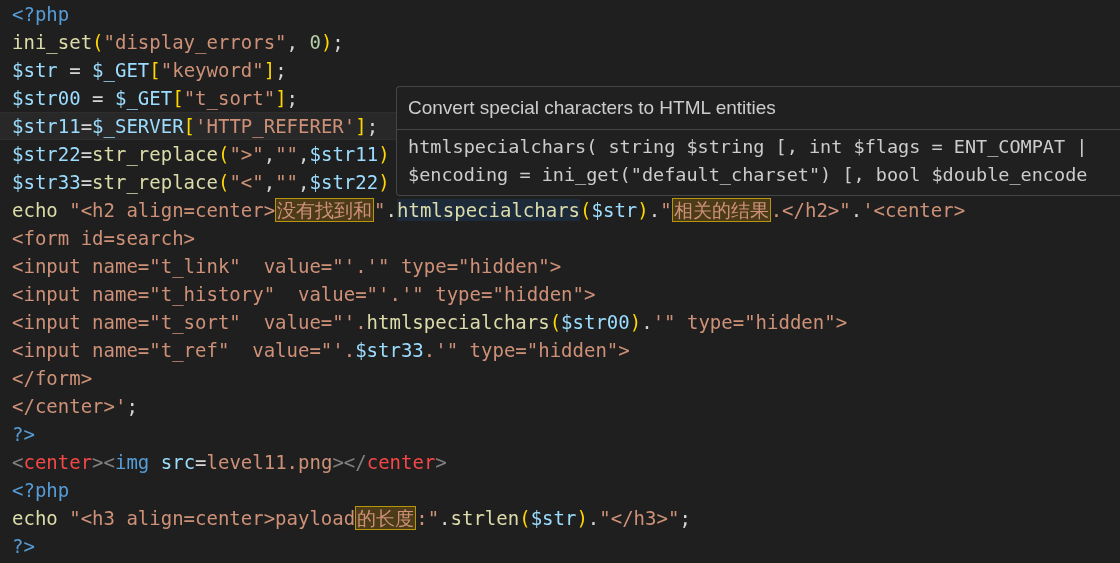 This screenshot has height=563, width=1120. What do you see at coordinates (74, 406) in the screenshot?
I see `code-line: </center>';` at bounding box center [74, 406].